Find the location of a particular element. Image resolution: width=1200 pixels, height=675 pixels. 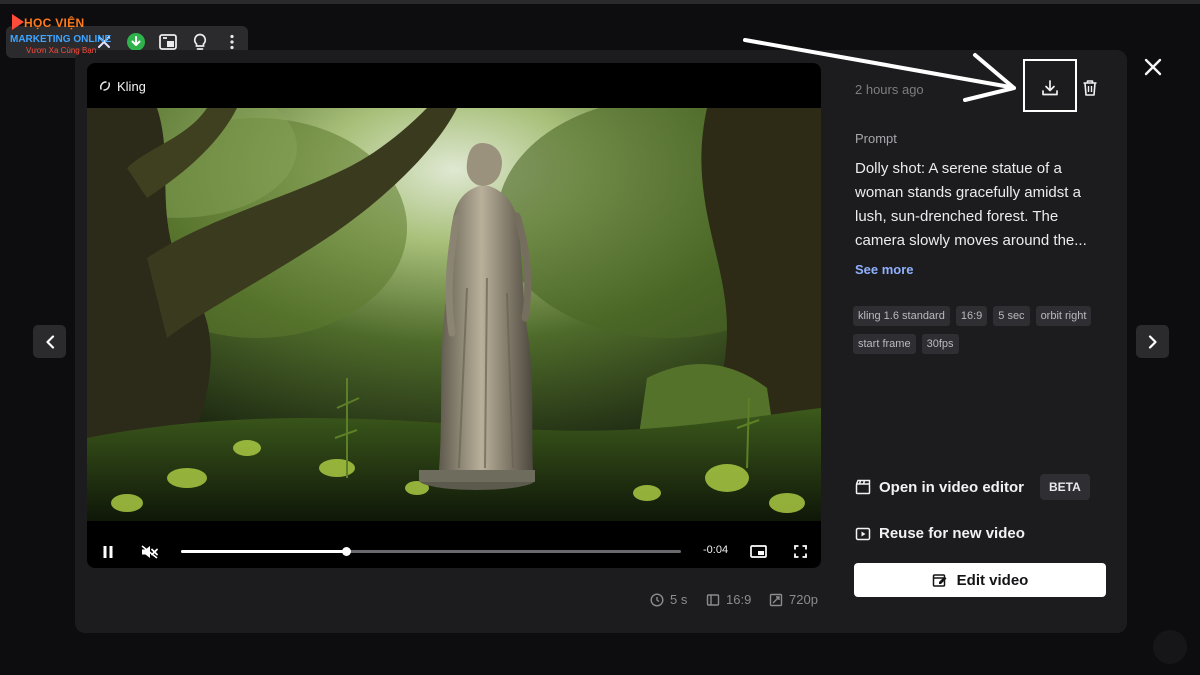

resolution-value: 720p is located at coordinates (803, 599).